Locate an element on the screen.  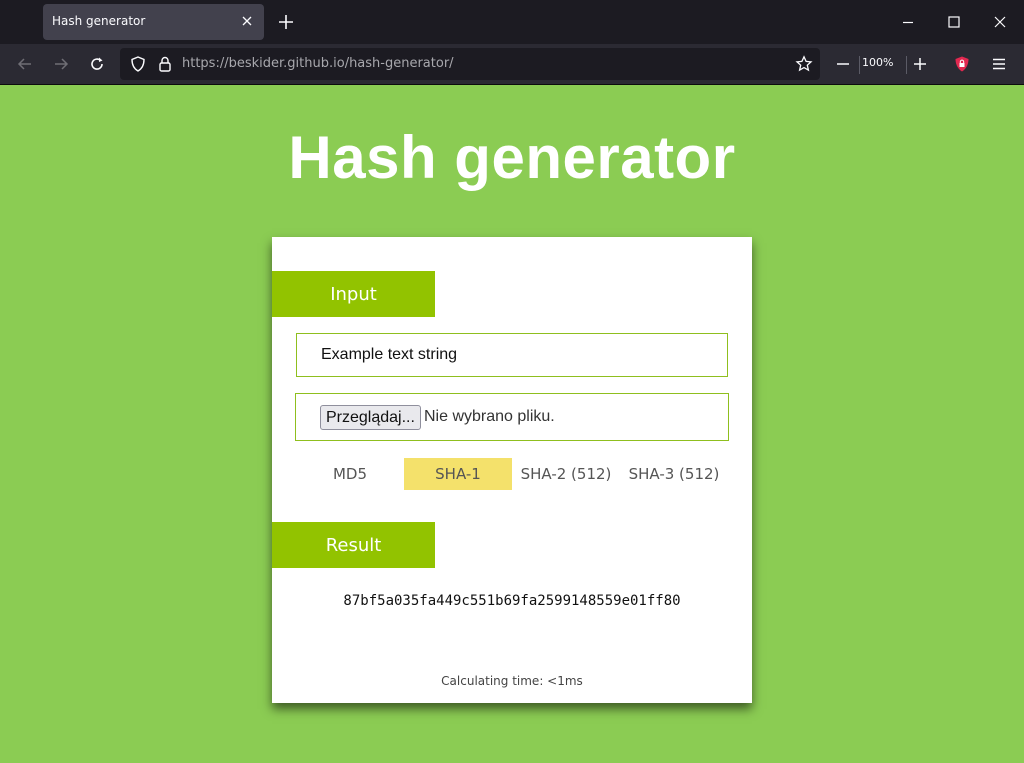
file-input-box: Przeglądaj... Nie wybrano pliku. is located at coordinates (512, 417).